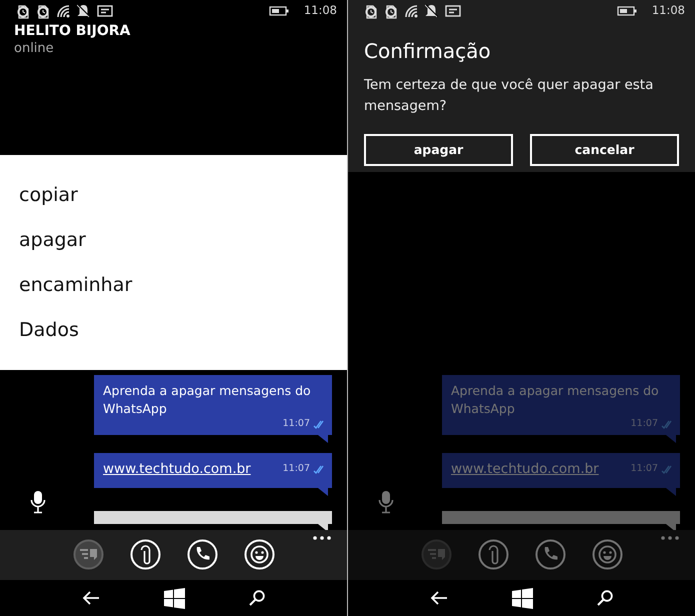 This screenshot has height=616, width=695. Describe the element at coordinates (509, 96) in the screenshot. I see `dialog-message: Tem certeza de que você quer apagar esta mensagem?` at that location.